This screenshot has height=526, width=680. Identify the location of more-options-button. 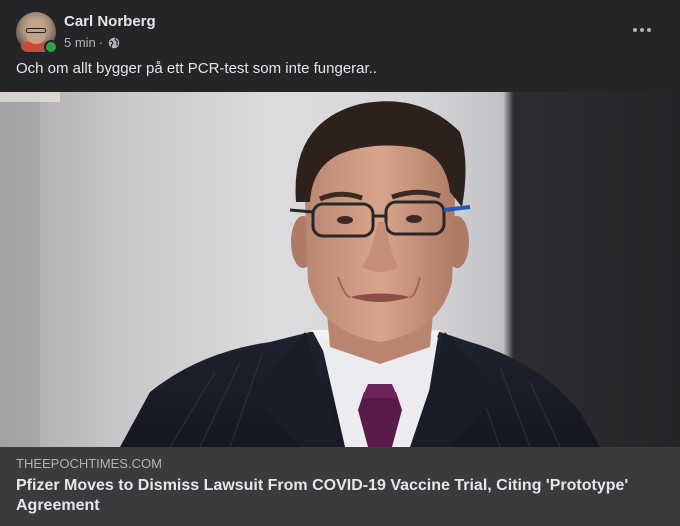
(642, 30).